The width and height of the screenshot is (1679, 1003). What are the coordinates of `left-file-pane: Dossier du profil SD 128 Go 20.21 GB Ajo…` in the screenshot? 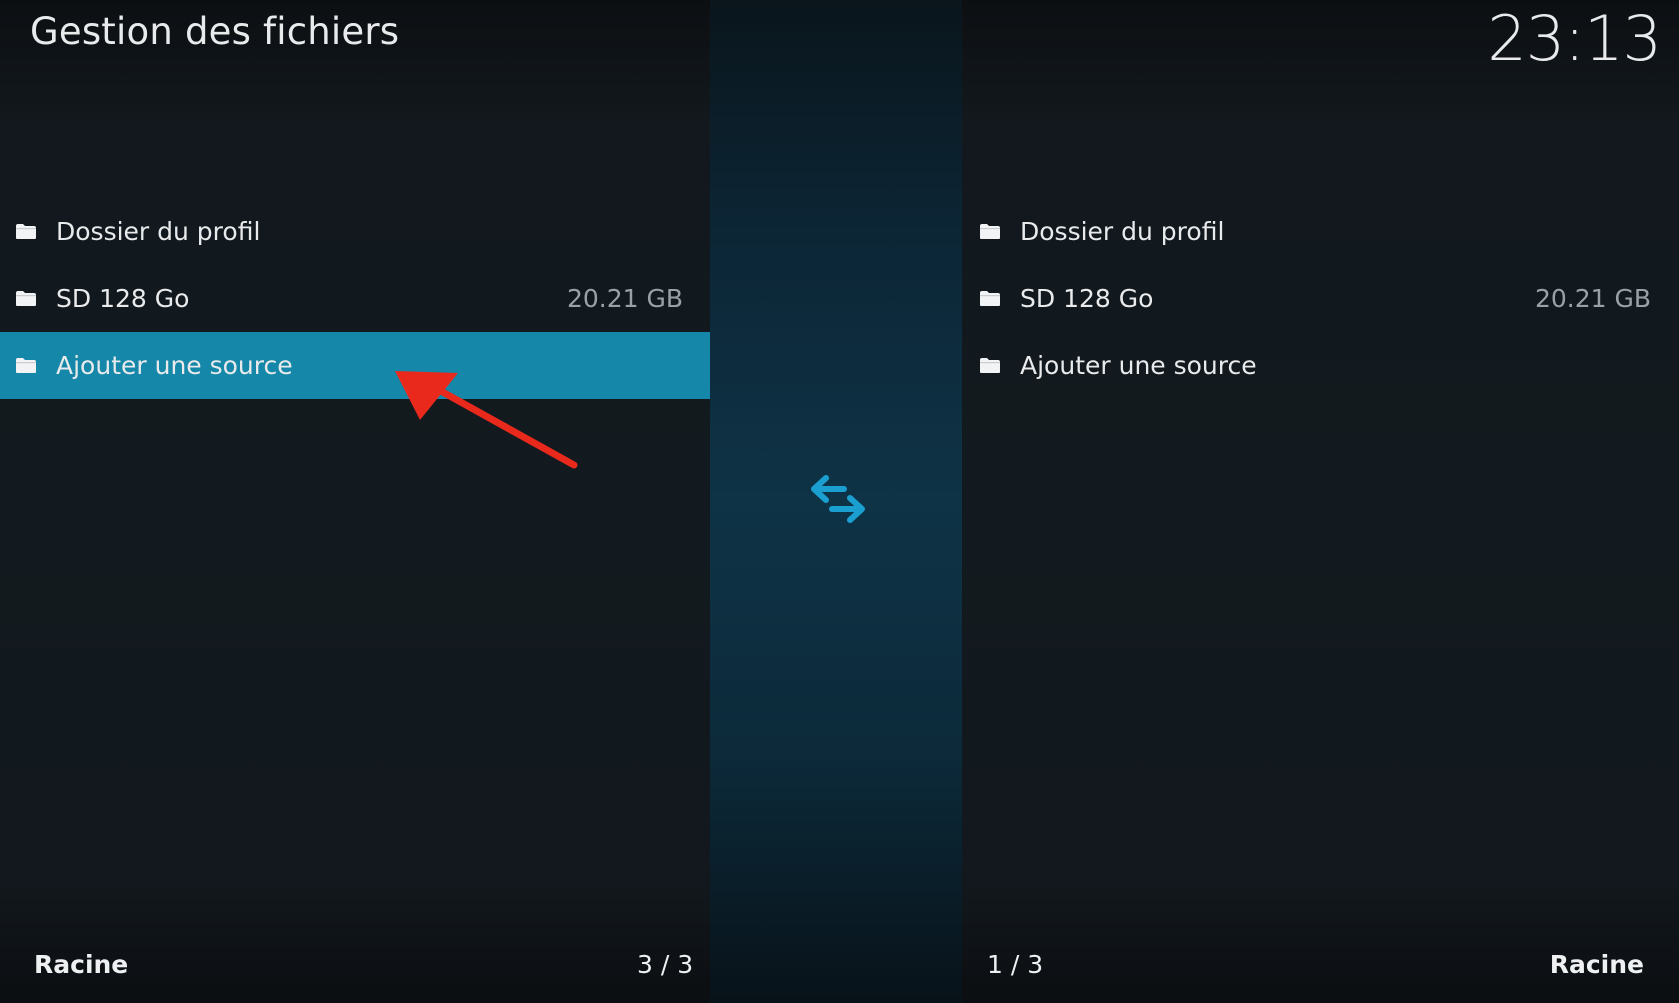 It's located at (355, 298).